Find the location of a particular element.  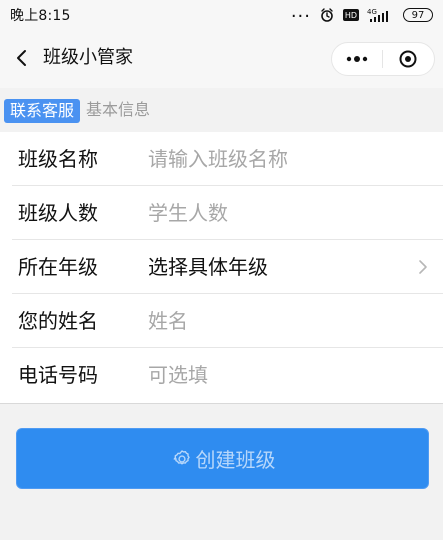

more-button is located at coordinates (357, 59).